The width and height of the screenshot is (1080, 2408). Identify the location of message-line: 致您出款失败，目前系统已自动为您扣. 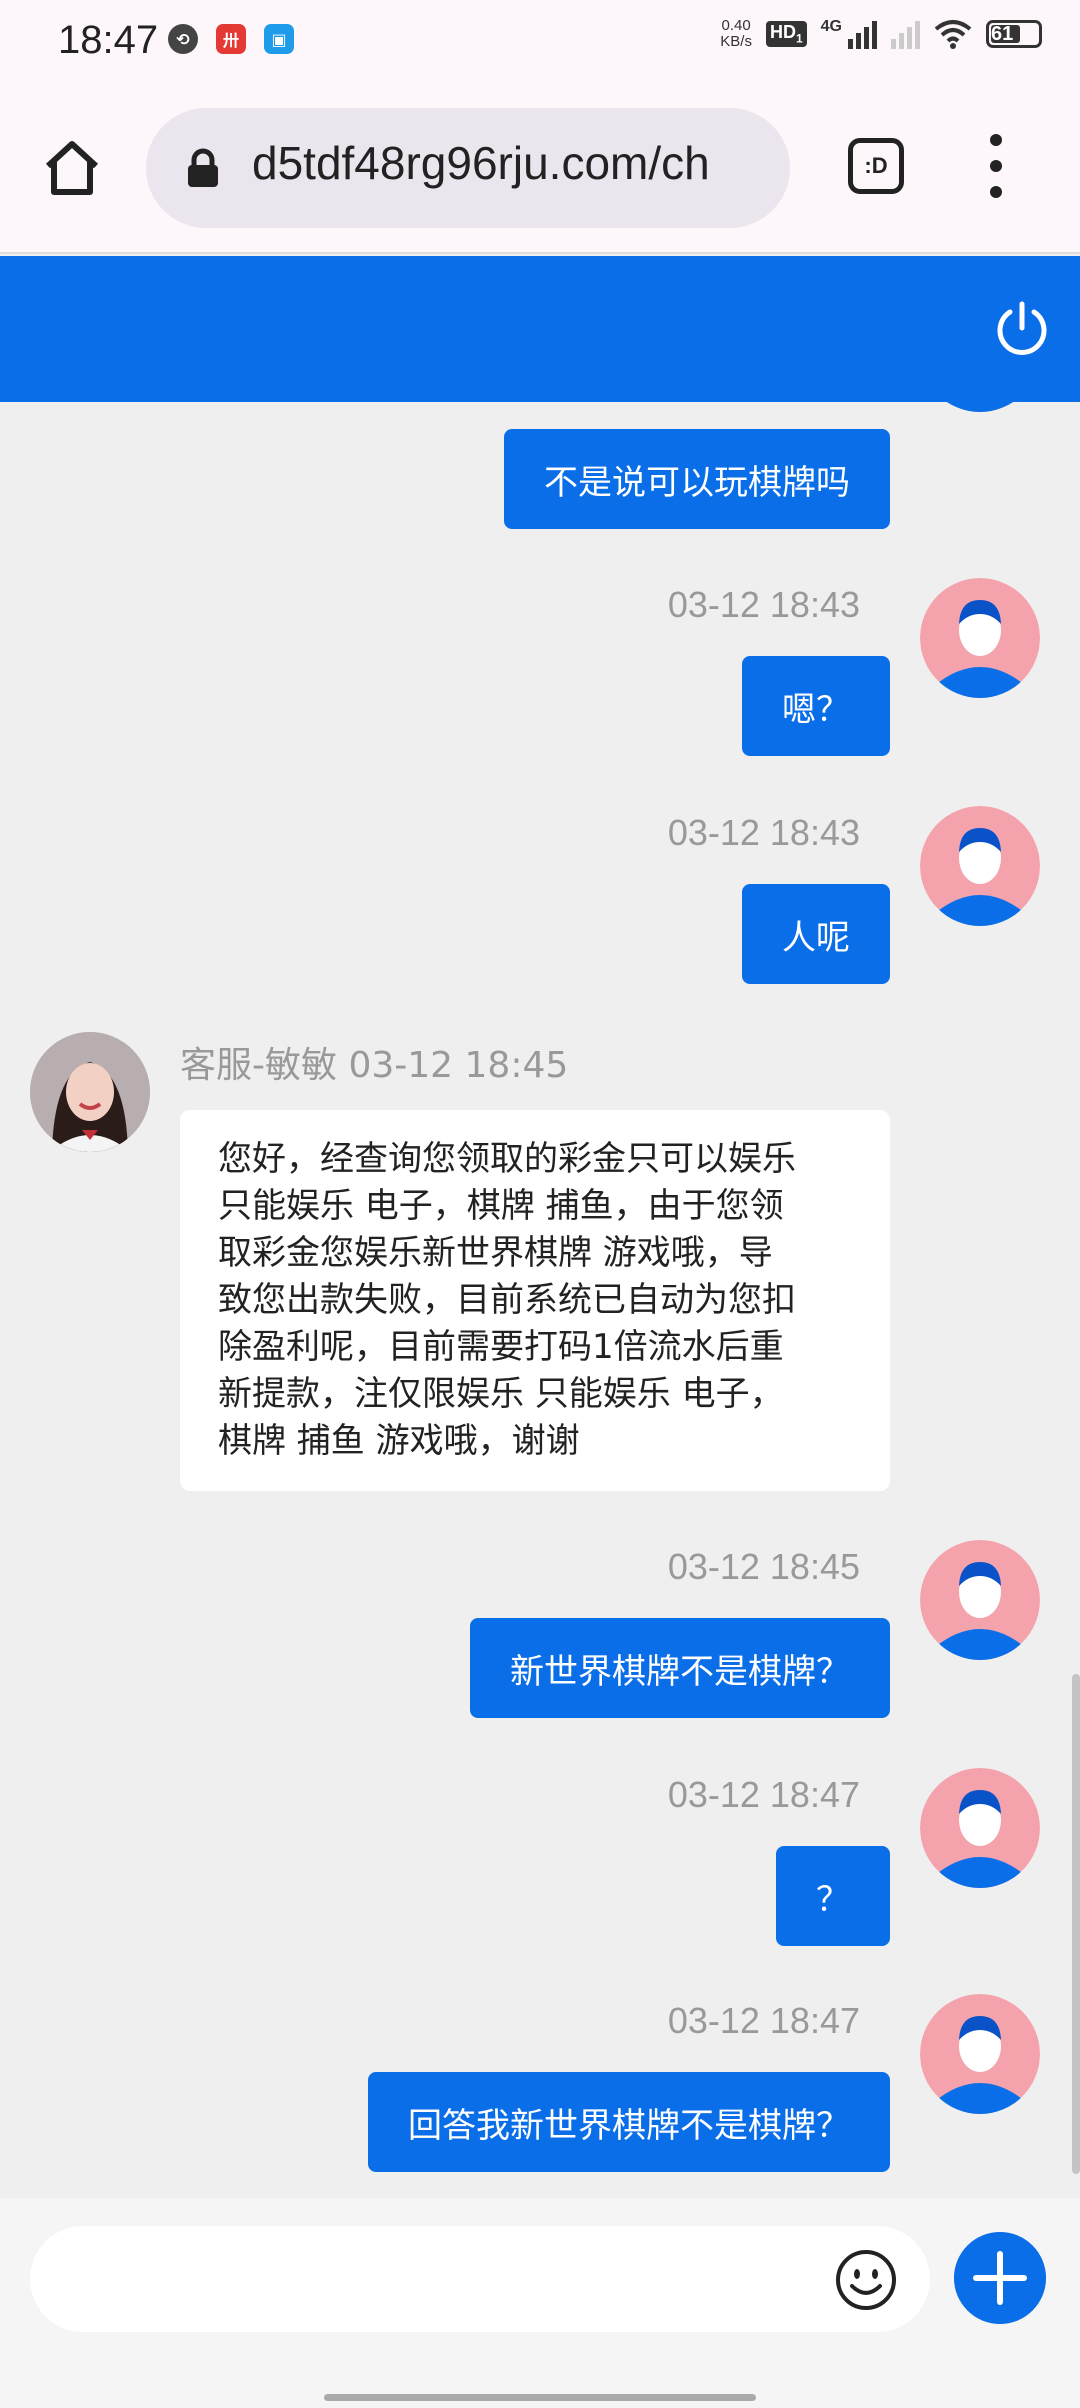
(507, 1300).